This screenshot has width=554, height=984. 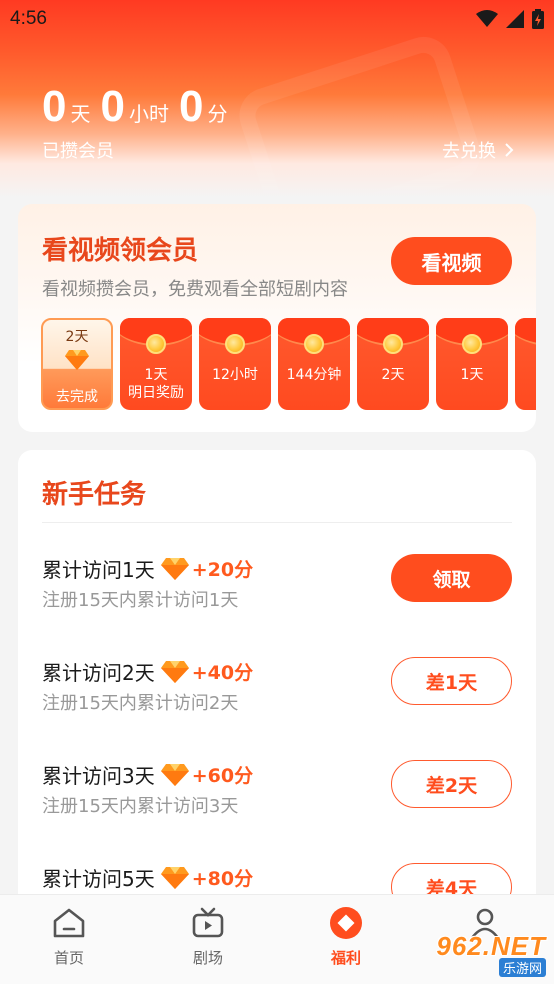 I want to click on exchange-link: 去兑换, so click(x=478, y=150).